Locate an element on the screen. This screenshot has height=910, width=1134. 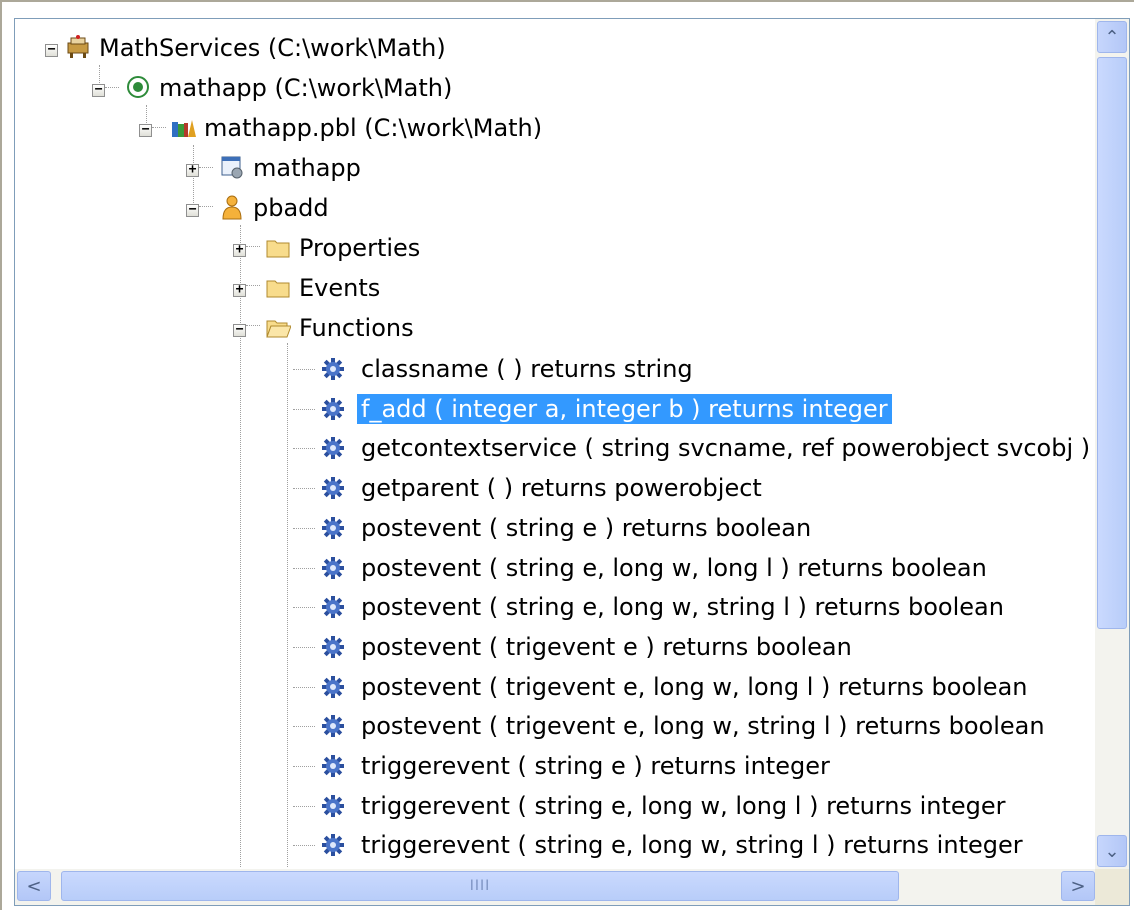
chevron-down-icon: ⌄ is located at coordinates (1112, 851).